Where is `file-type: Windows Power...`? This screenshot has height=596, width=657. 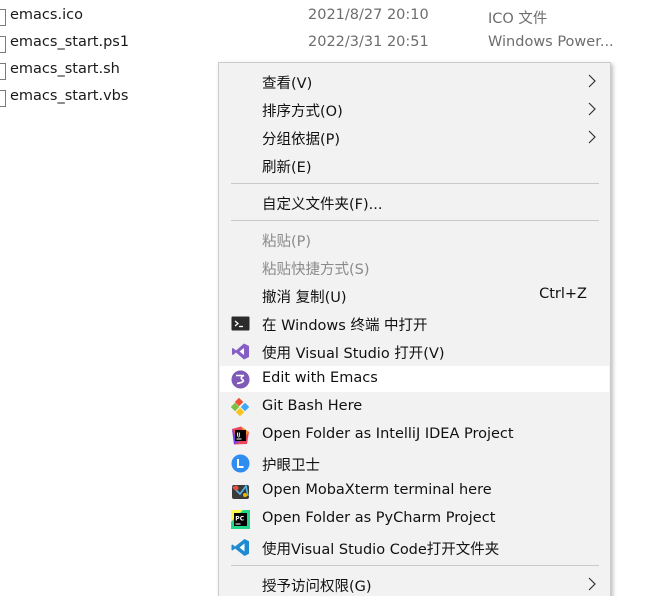
file-type: Windows Power... is located at coordinates (551, 42).